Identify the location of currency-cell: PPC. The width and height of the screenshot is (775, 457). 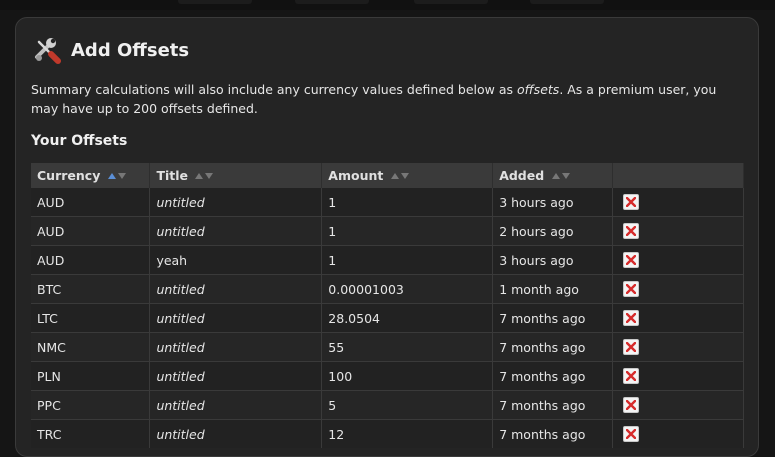
(91, 405).